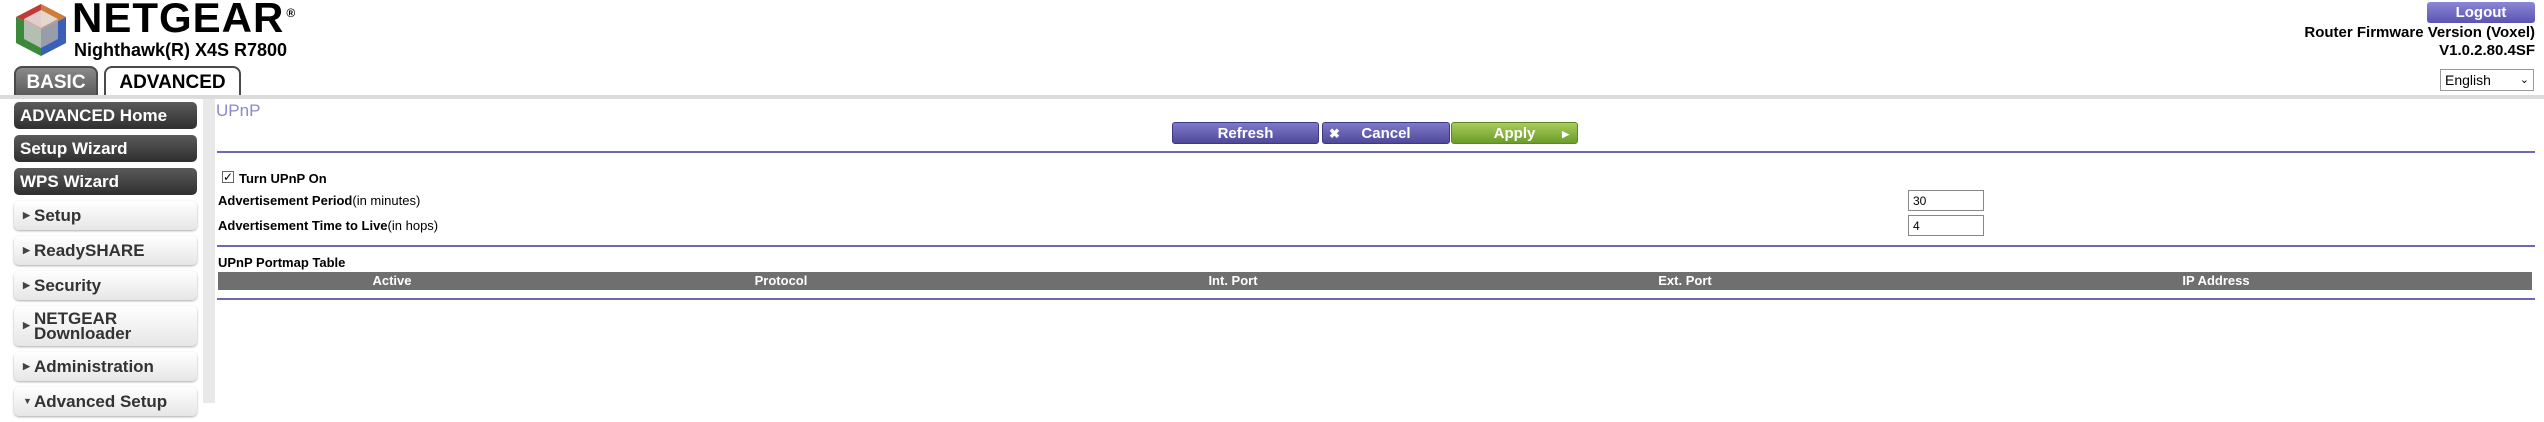 The image size is (2544, 422). I want to click on chevron-down-icon: ⌄, so click(2524, 80).